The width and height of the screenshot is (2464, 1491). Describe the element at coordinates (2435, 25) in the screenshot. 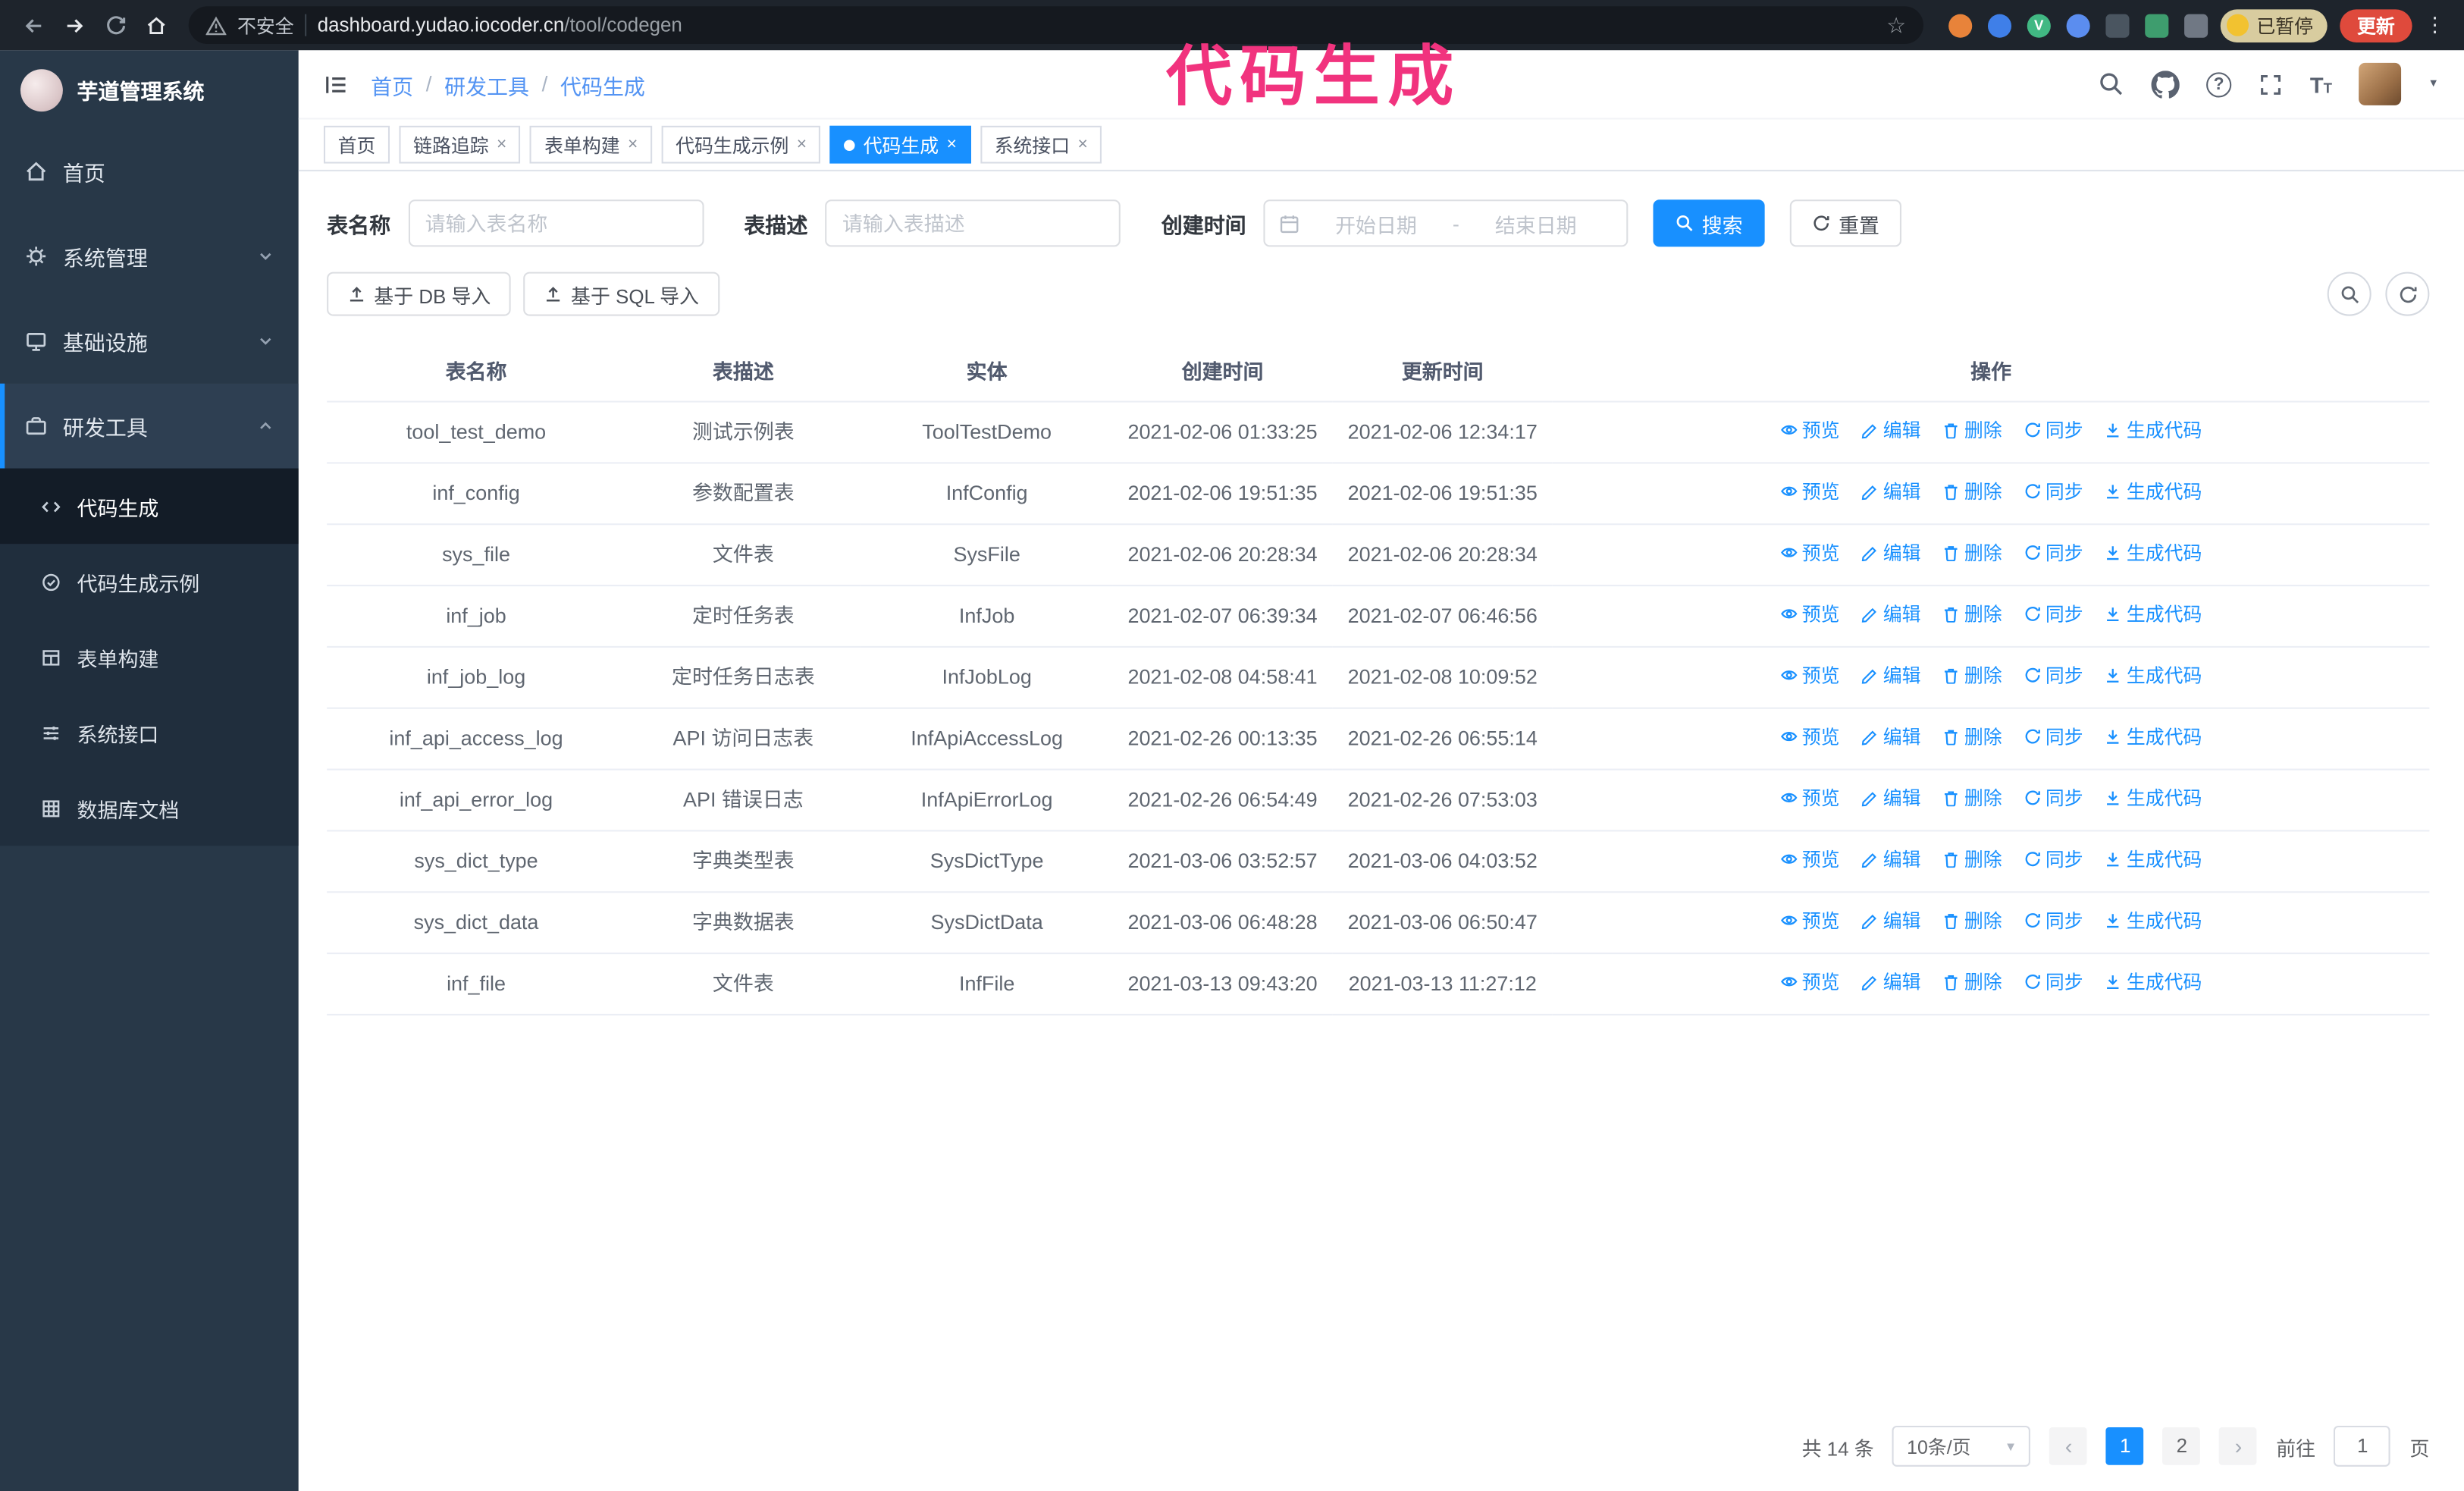

I see `chrome-menu-icon: ⋮` at that location.